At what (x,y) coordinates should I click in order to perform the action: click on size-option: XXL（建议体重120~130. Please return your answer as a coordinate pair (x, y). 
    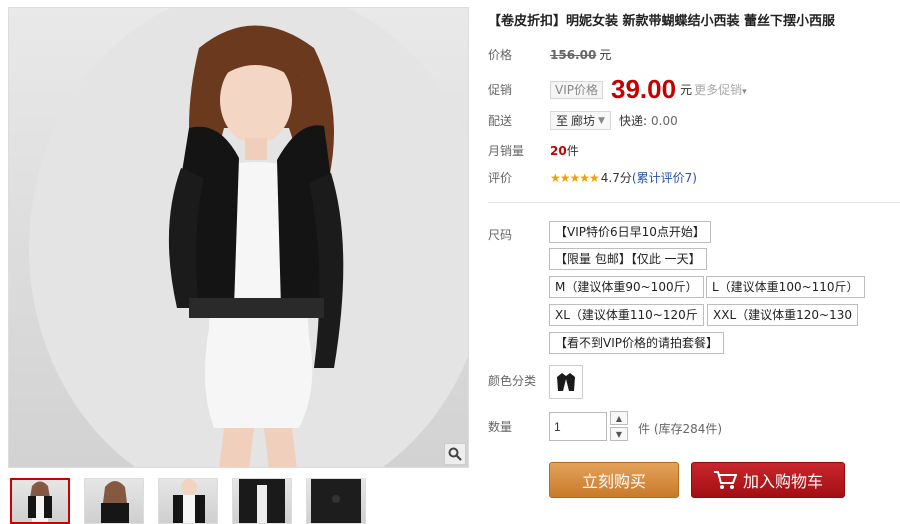
    Looking at the image, I should click on (782, 315).